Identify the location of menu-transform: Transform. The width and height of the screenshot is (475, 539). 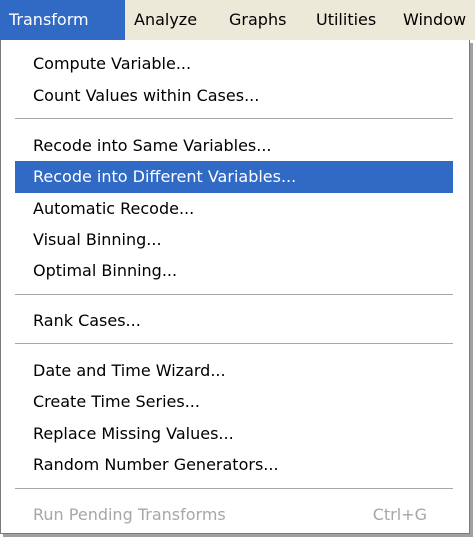
(62, 20).